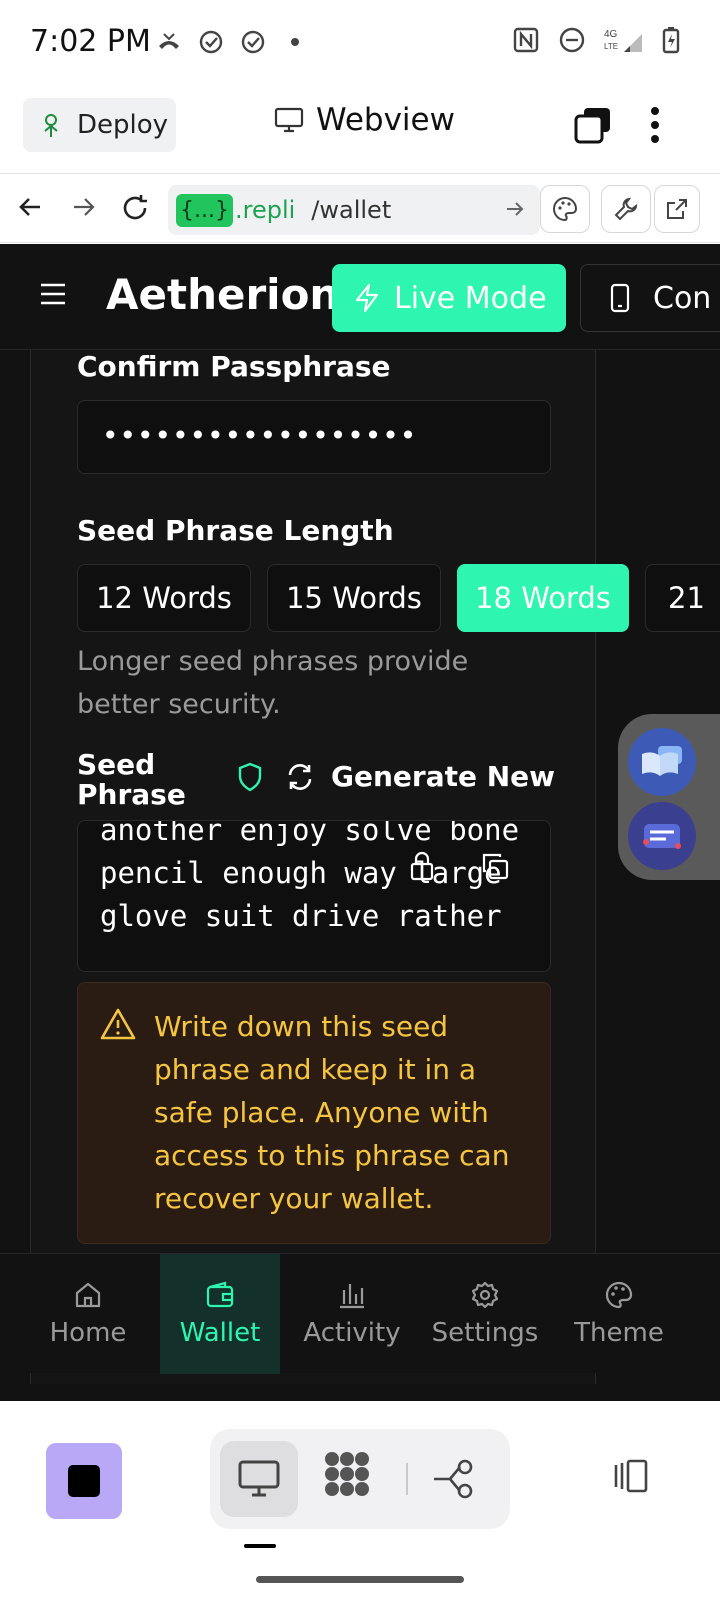 This screenshot has width=720, height=1600. What do you see at coordinates (407, 1479) in the screenshot?
I see `divider` at bounding box center [407, 1479].